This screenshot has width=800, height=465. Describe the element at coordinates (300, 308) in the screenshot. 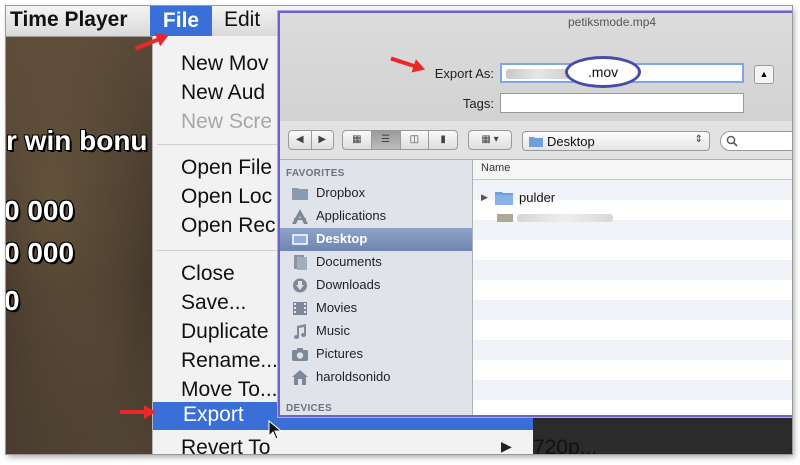

I see `movies-icon` at that location.